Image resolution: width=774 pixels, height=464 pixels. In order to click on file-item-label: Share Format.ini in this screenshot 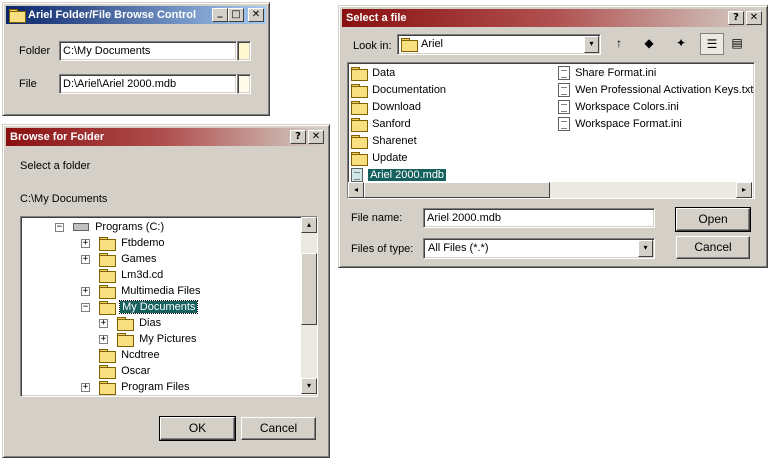, I will do `click(616, 73)`.